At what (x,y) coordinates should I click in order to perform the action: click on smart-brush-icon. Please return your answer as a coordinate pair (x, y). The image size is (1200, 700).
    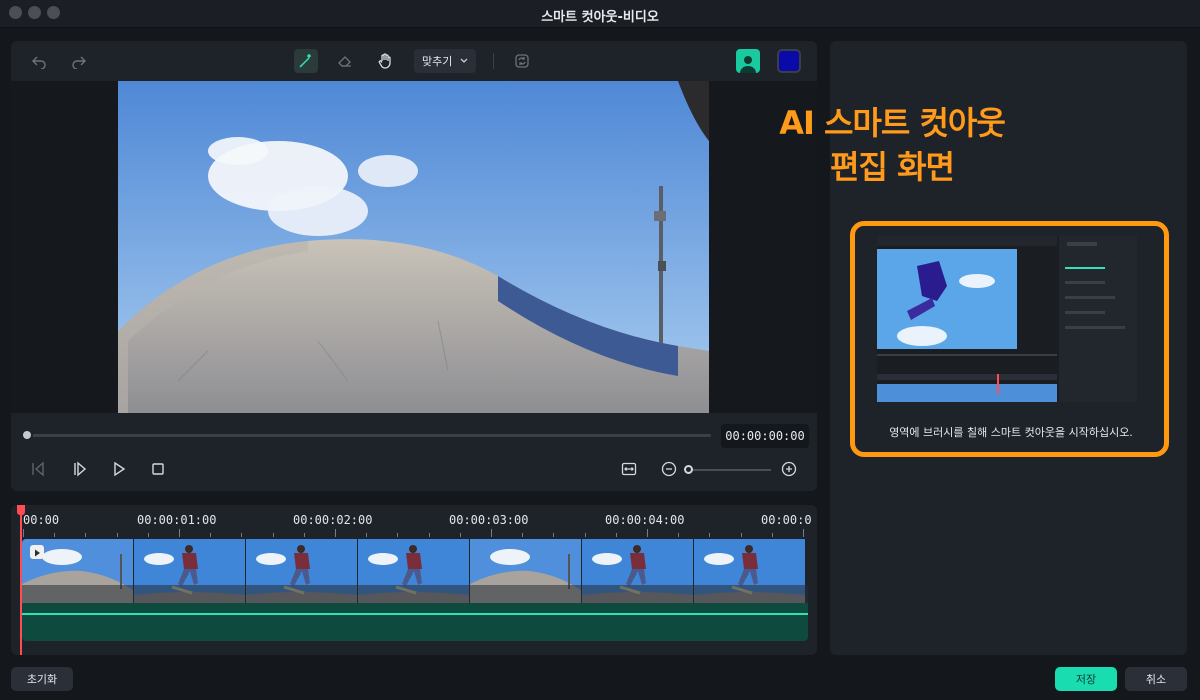
    Looking at the image, I should click on (305, 61).